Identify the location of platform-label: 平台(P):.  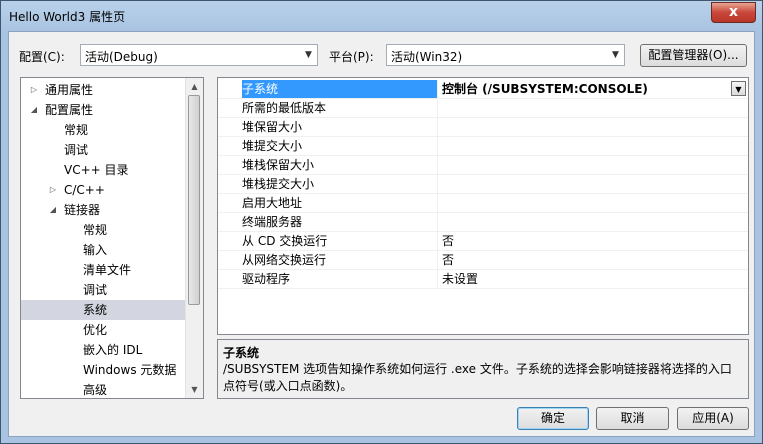
(351, 57).